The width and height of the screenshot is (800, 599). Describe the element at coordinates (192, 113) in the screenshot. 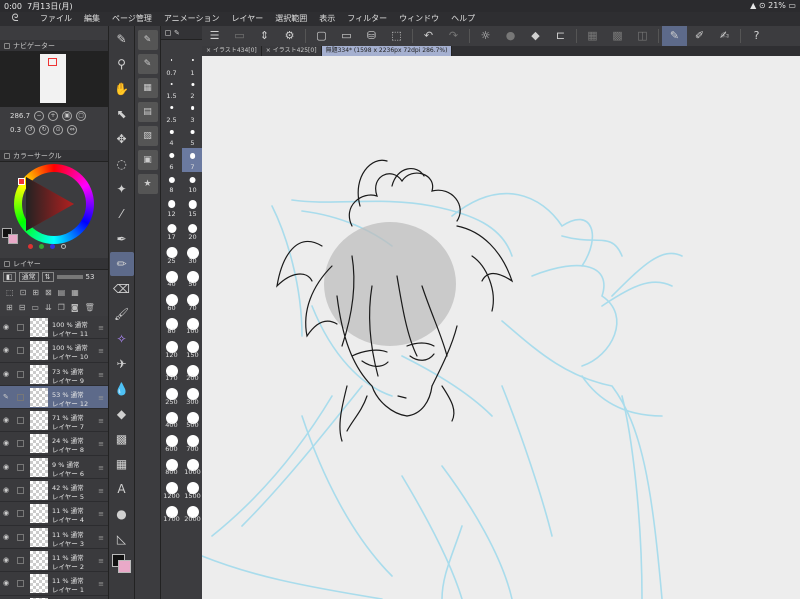

I see `brush-size-option: 3` at that location.